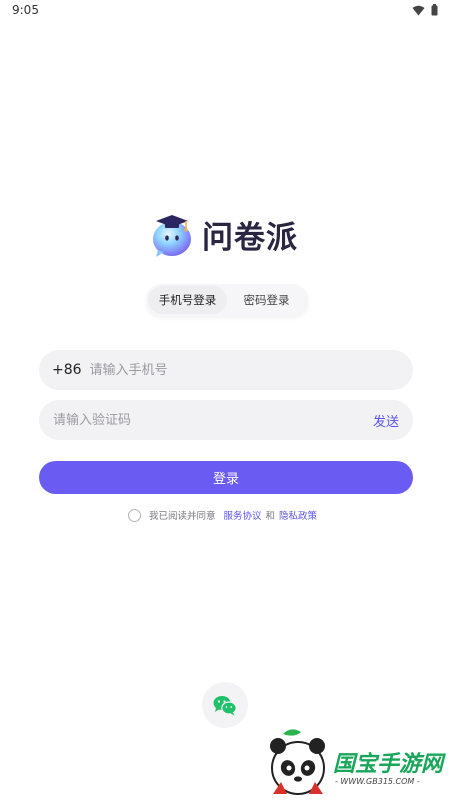 The height and width of the screenshot is (800, 450). Describe the element at coordinates (251, 370) in the screenshot. I see `phone-input` at that location.